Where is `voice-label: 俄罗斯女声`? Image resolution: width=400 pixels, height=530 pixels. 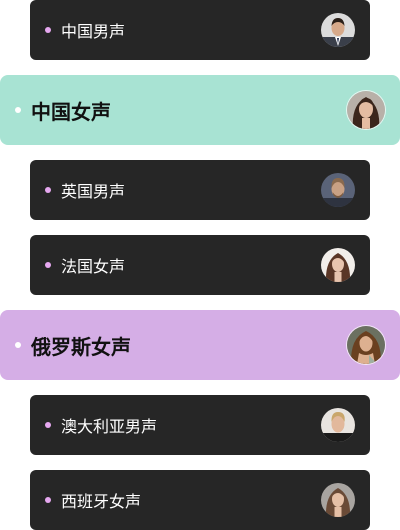 voice-label: 俄罗斯女声 is located at coordinates (81, 346).